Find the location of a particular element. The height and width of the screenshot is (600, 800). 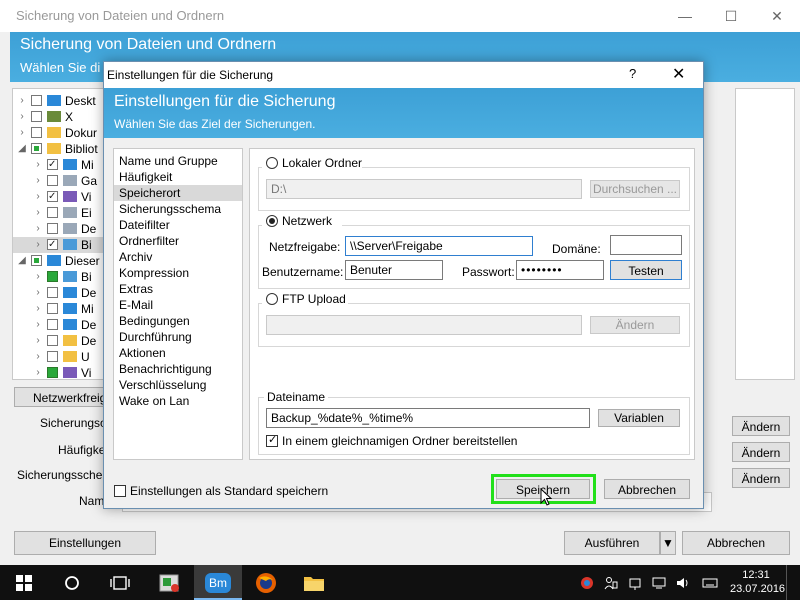

tray-app-icon is located at coordinates (587, 582).